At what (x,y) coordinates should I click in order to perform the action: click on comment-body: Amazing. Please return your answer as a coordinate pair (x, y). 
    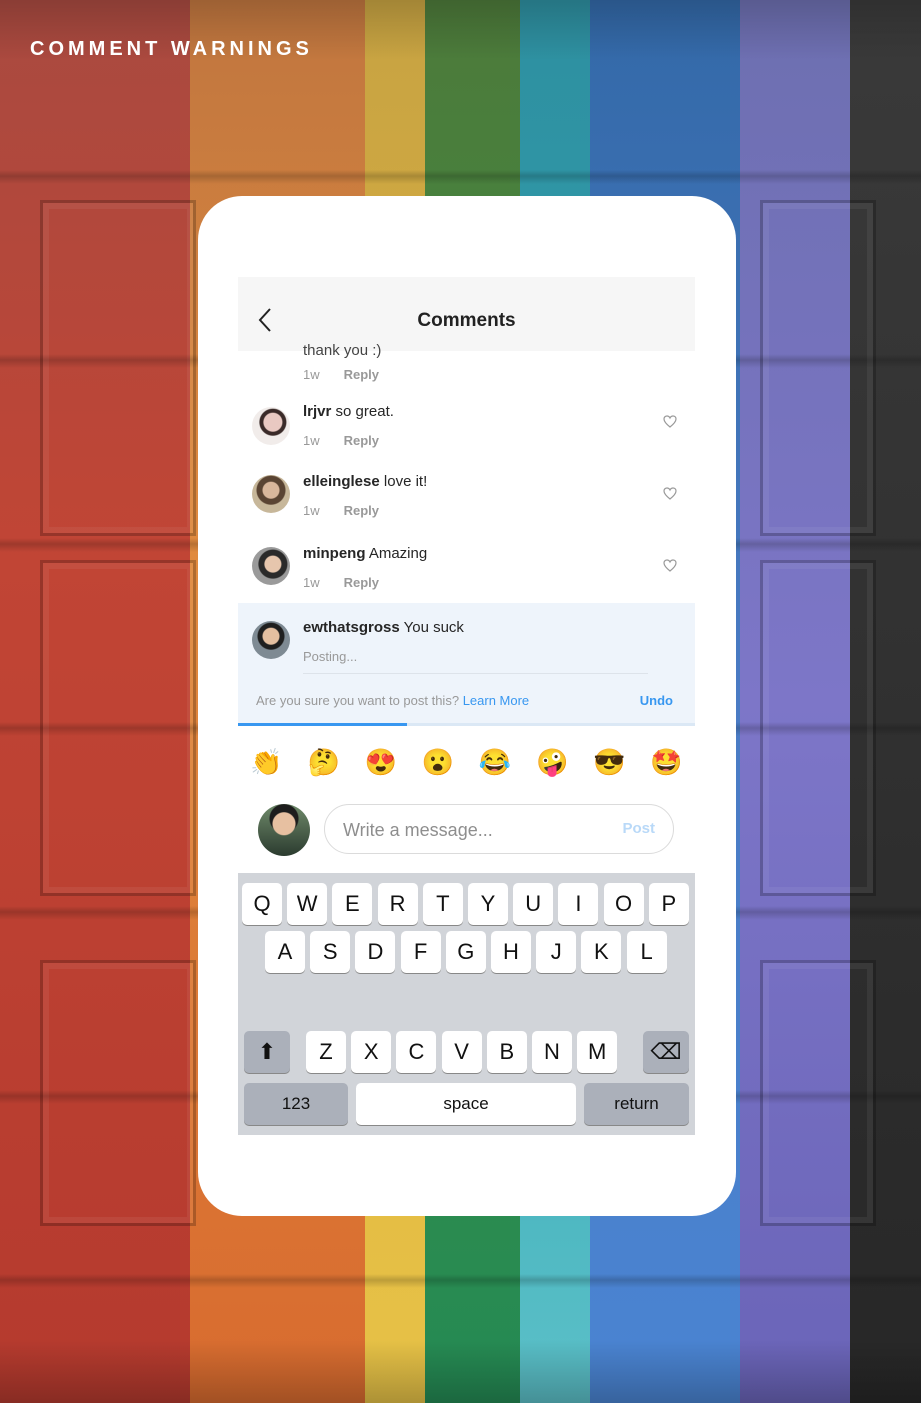
    Looking at the image, I should click on (398, 553).